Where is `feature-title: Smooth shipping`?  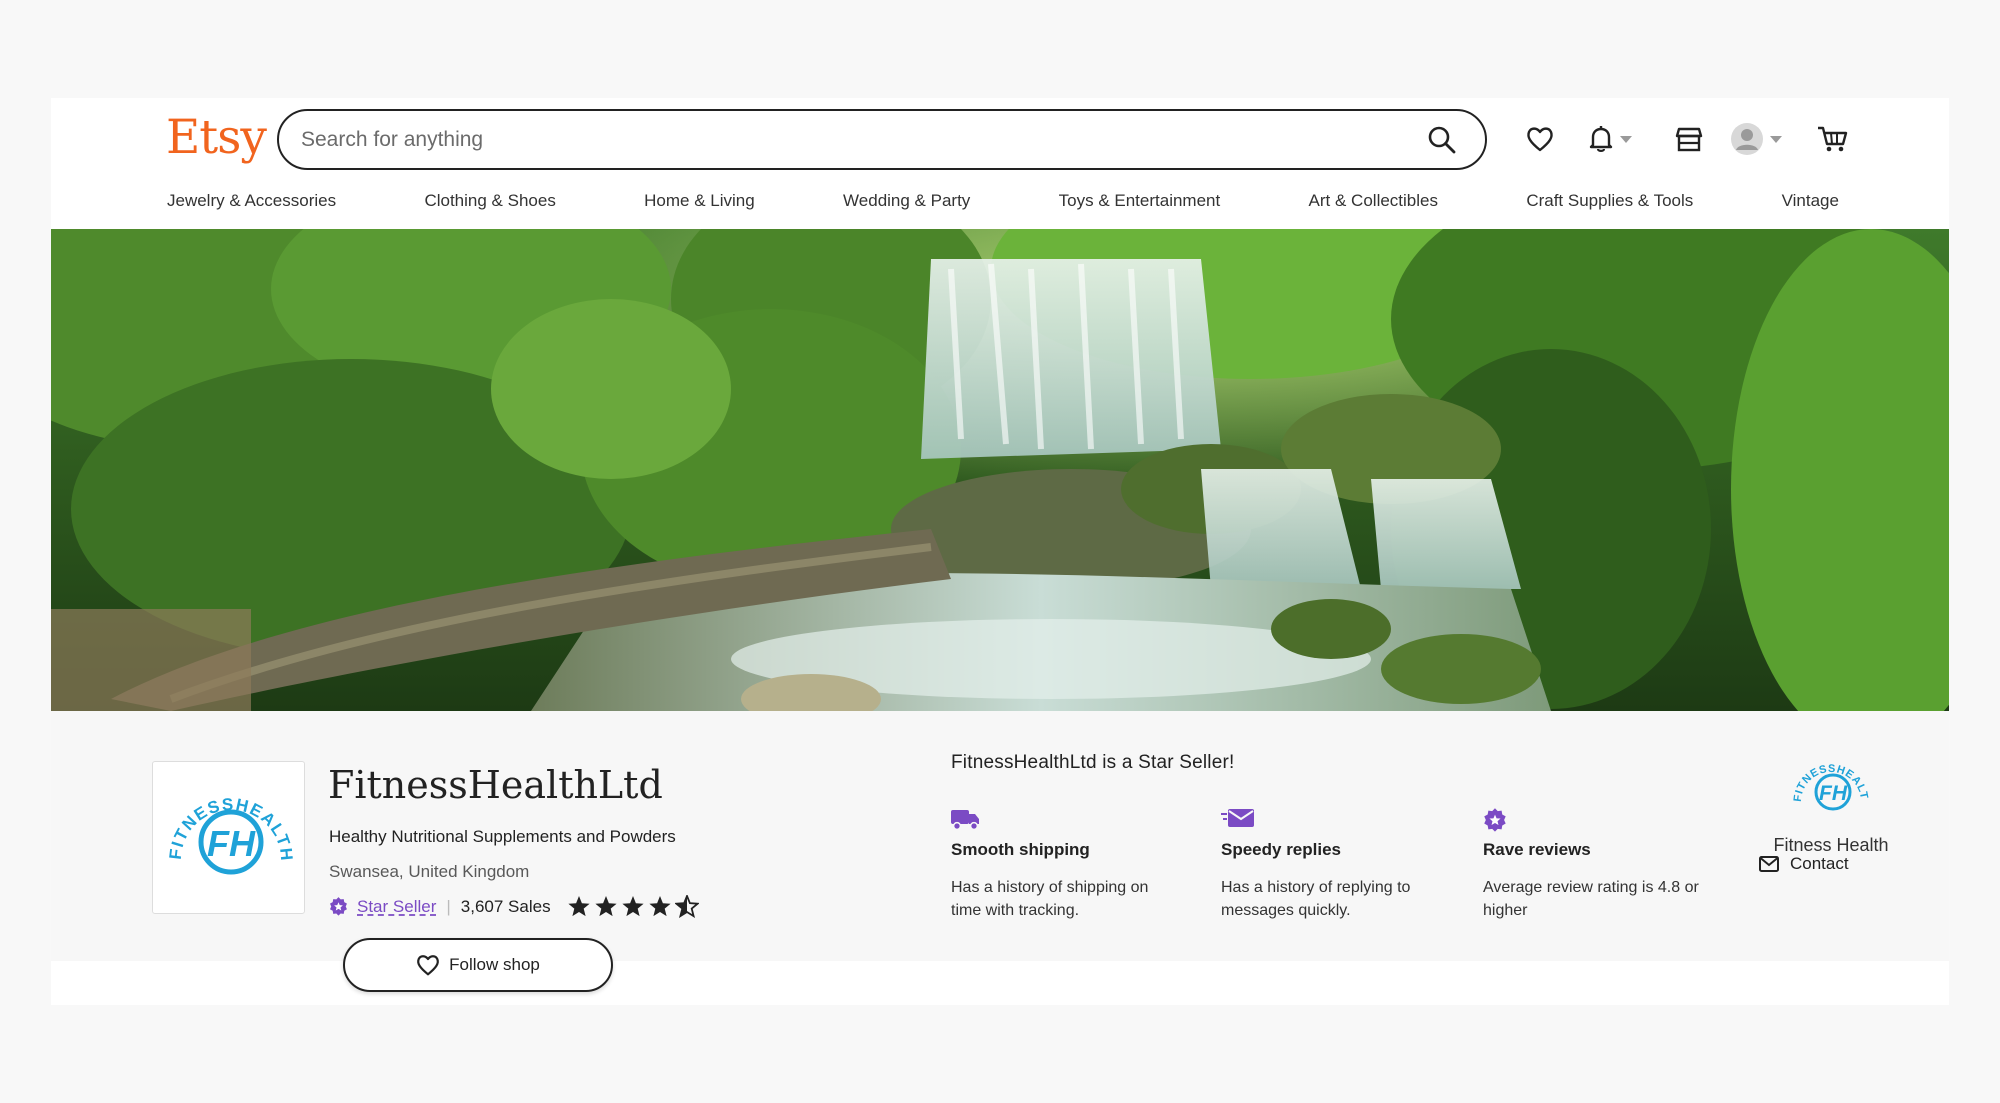 feature-title: Smooth shipping is located at coordinates (1020, 849).